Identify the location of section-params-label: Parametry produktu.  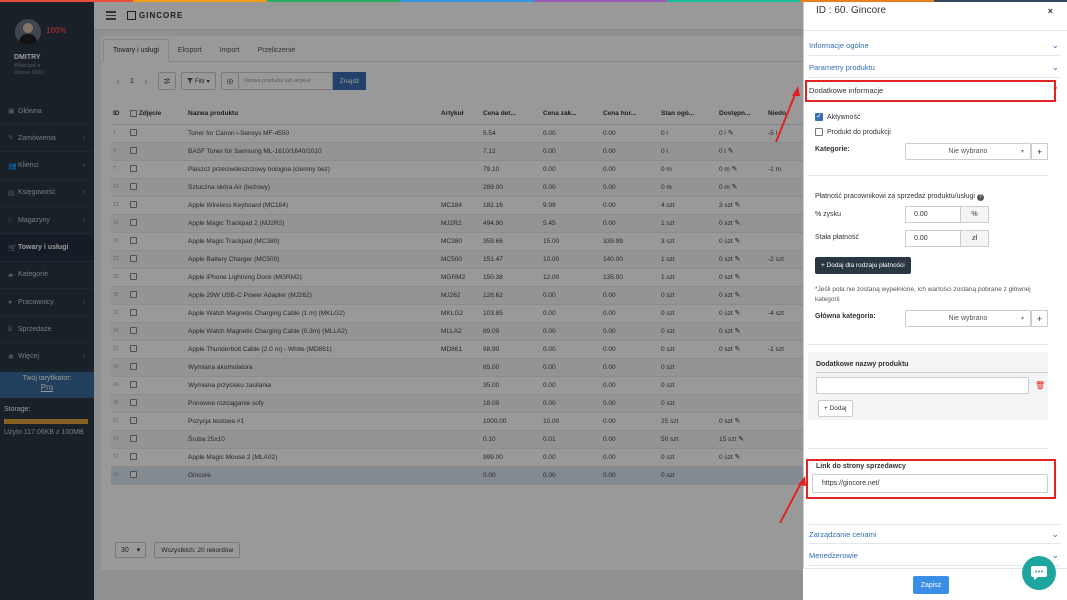
(842, 67).